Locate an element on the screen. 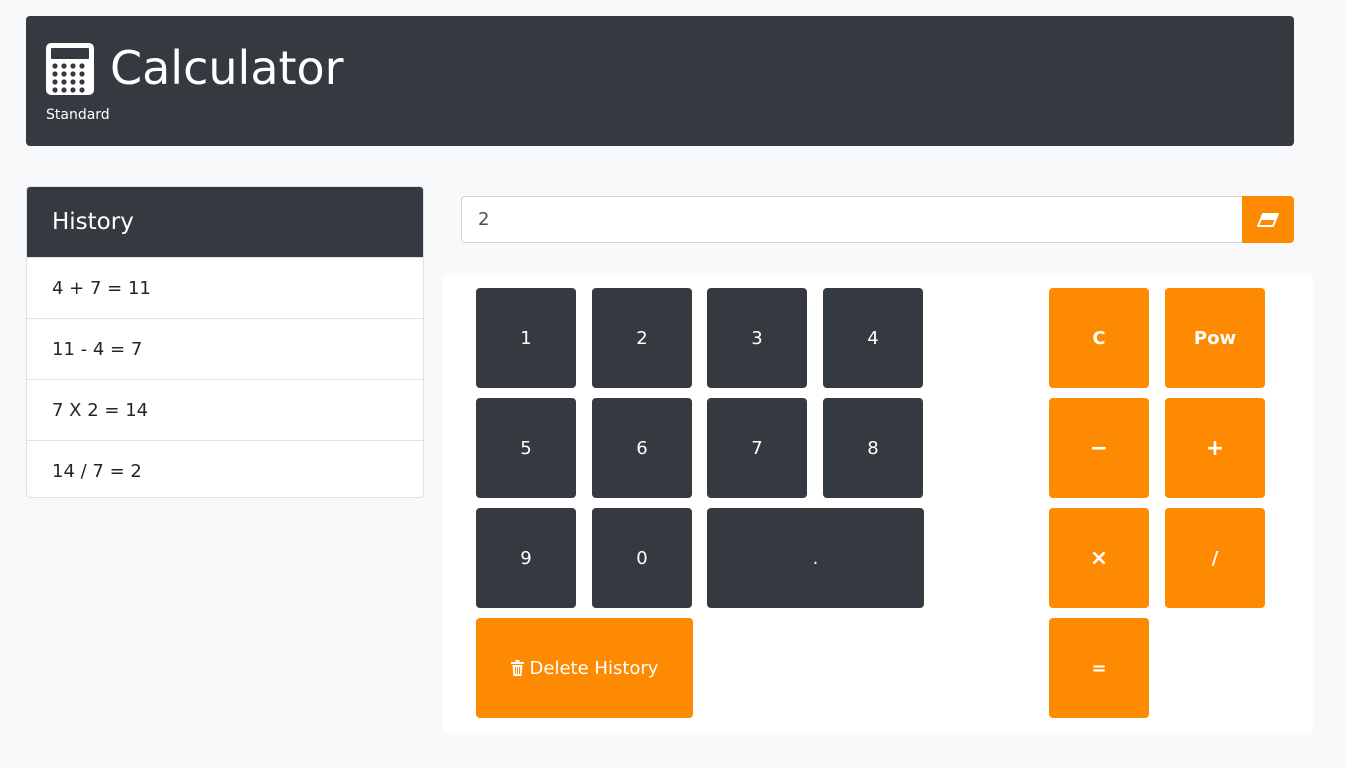 Image resolution: width=1346 pixels, height=768 pixels. eraser-icon is located at coordinates (1268, 219).